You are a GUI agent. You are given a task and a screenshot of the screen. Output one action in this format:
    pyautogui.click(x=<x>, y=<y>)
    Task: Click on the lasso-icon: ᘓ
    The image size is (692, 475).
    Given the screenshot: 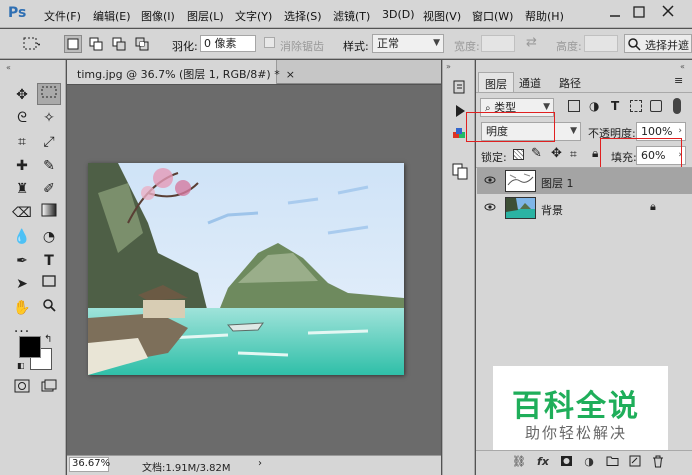 What is the action you would take?
    pyautogui.click(x=22, y=118)
    